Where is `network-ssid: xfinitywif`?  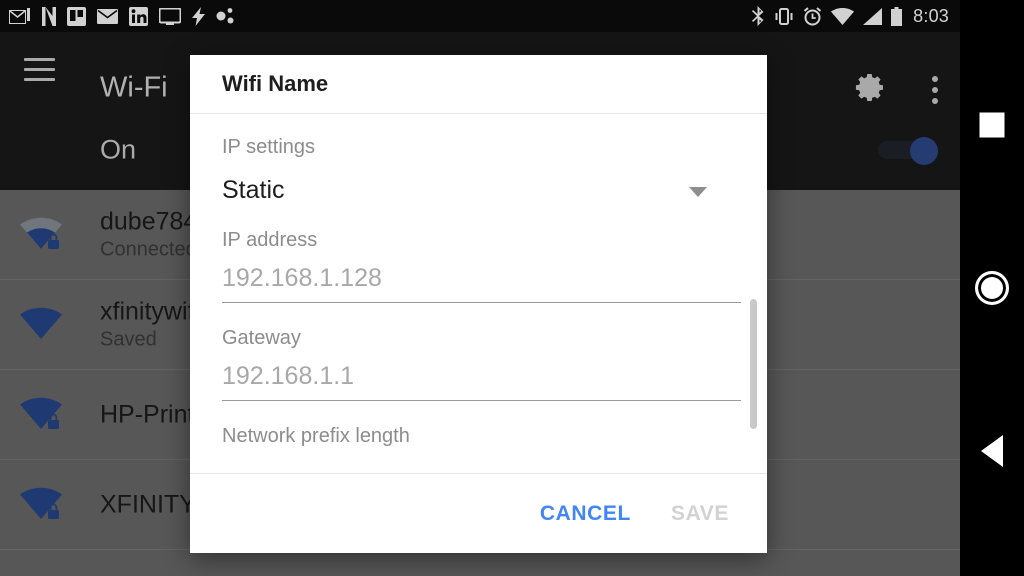
network-ssid: xfinitywif is located at coordinates (147, 311).